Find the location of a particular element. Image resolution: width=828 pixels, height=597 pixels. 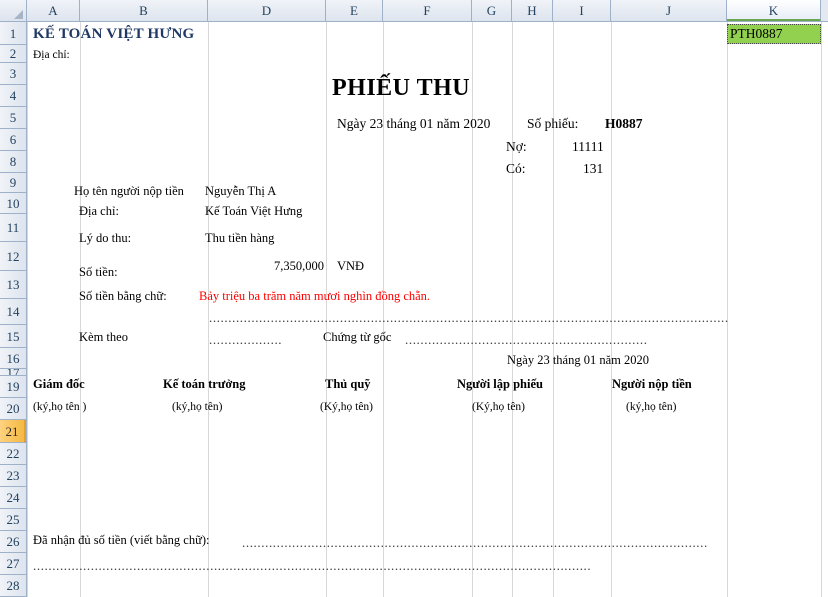

voucher-no-label: Số phiếu: is located at coordinates (553, 123).